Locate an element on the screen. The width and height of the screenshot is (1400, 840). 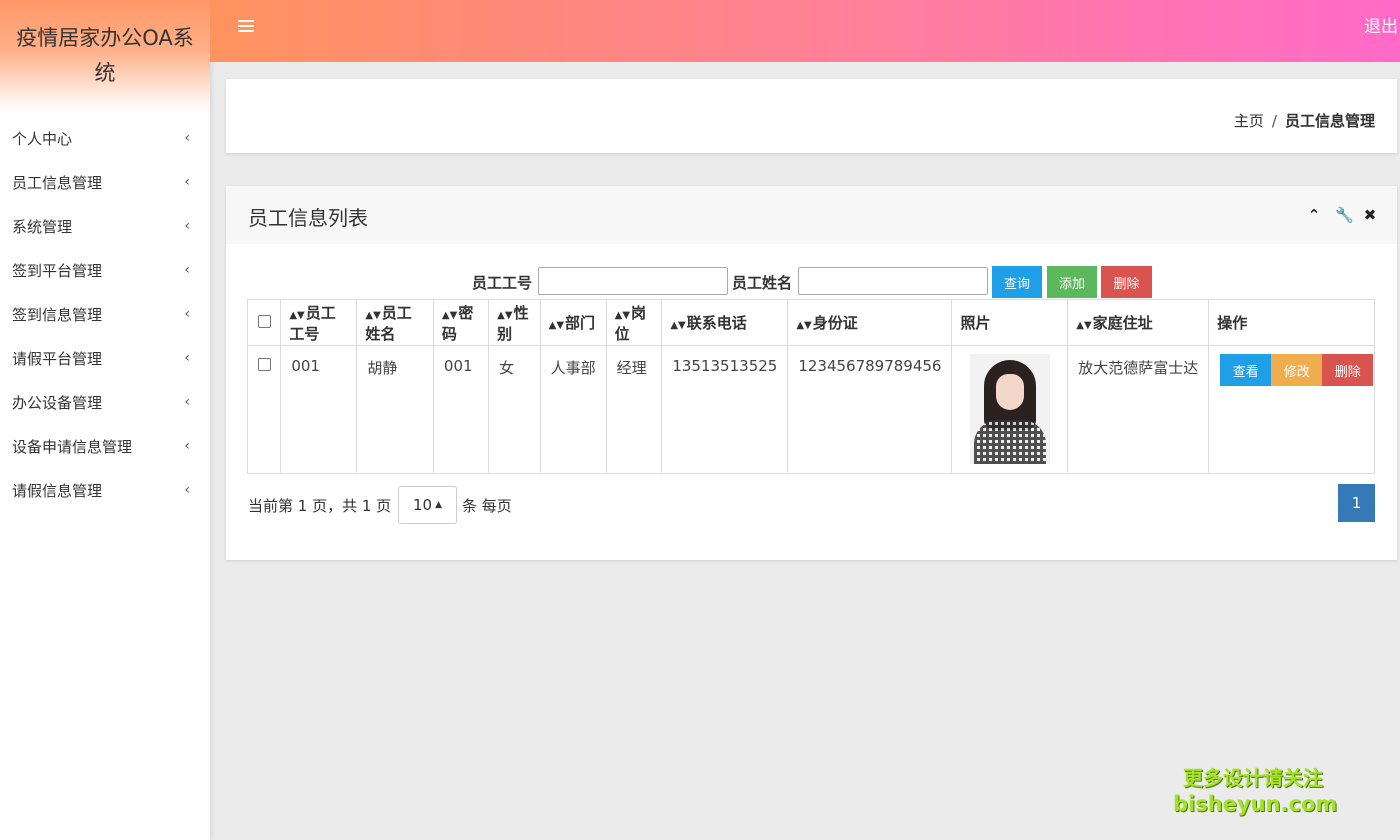
column-header: ▲▼岗位 is located at coordinates (634, 322).